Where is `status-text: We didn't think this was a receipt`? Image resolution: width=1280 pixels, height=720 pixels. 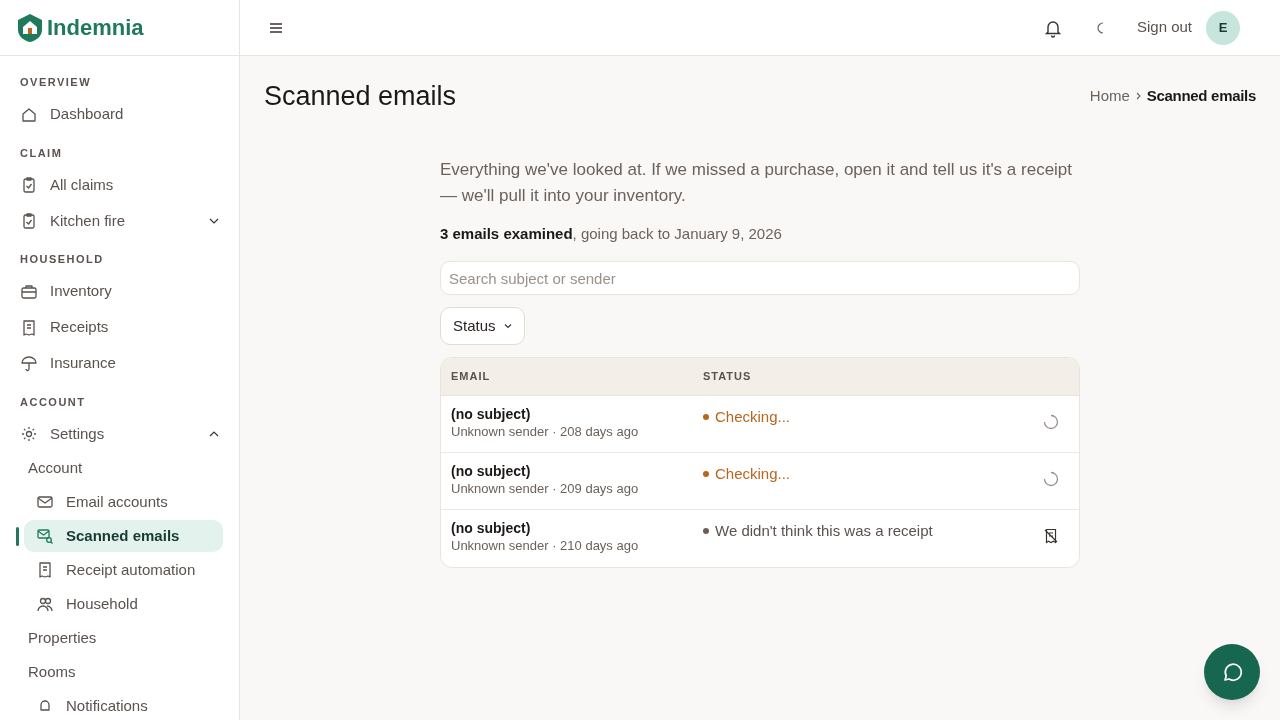 status-text: We didn't think this was a receipt is located at coordinates (824, 531).